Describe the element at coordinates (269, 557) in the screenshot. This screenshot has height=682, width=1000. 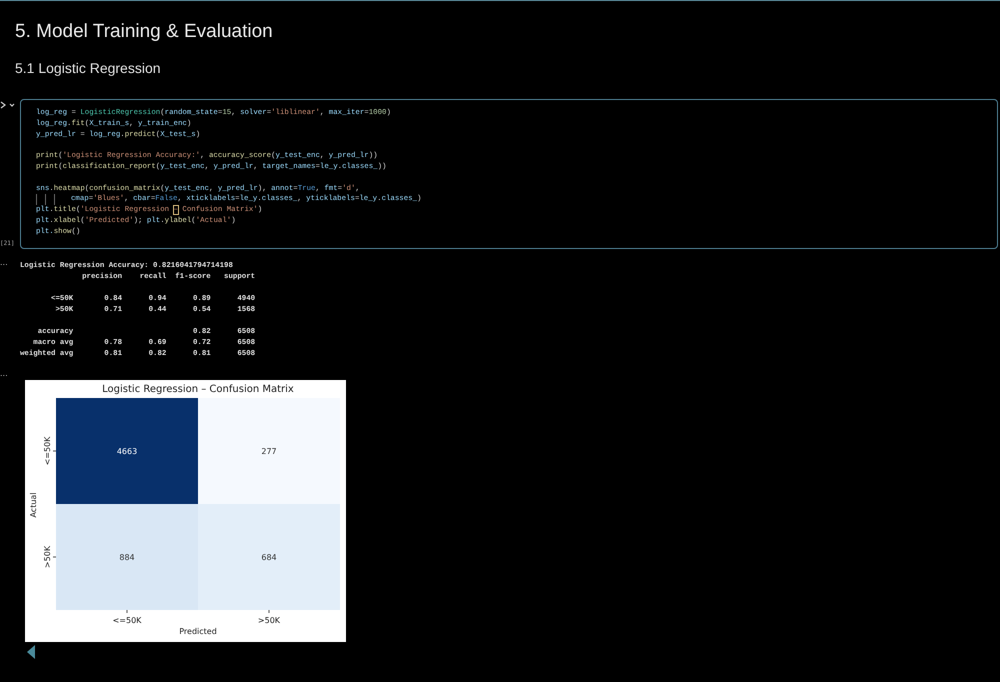
I see `cell-value: 684` at that location.